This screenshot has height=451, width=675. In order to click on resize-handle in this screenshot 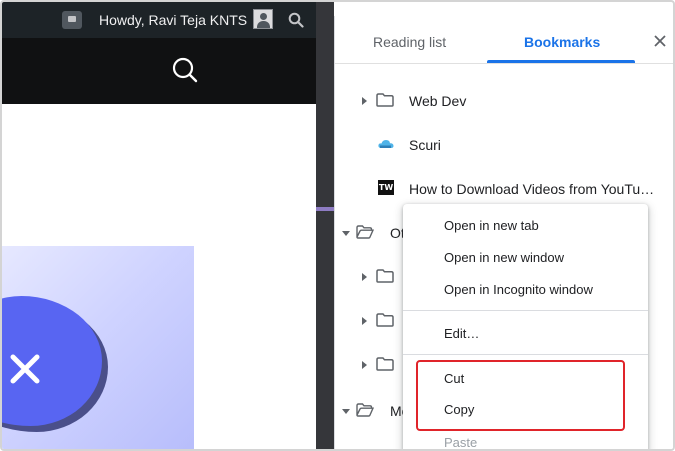, I will do `click(325, 209)`.